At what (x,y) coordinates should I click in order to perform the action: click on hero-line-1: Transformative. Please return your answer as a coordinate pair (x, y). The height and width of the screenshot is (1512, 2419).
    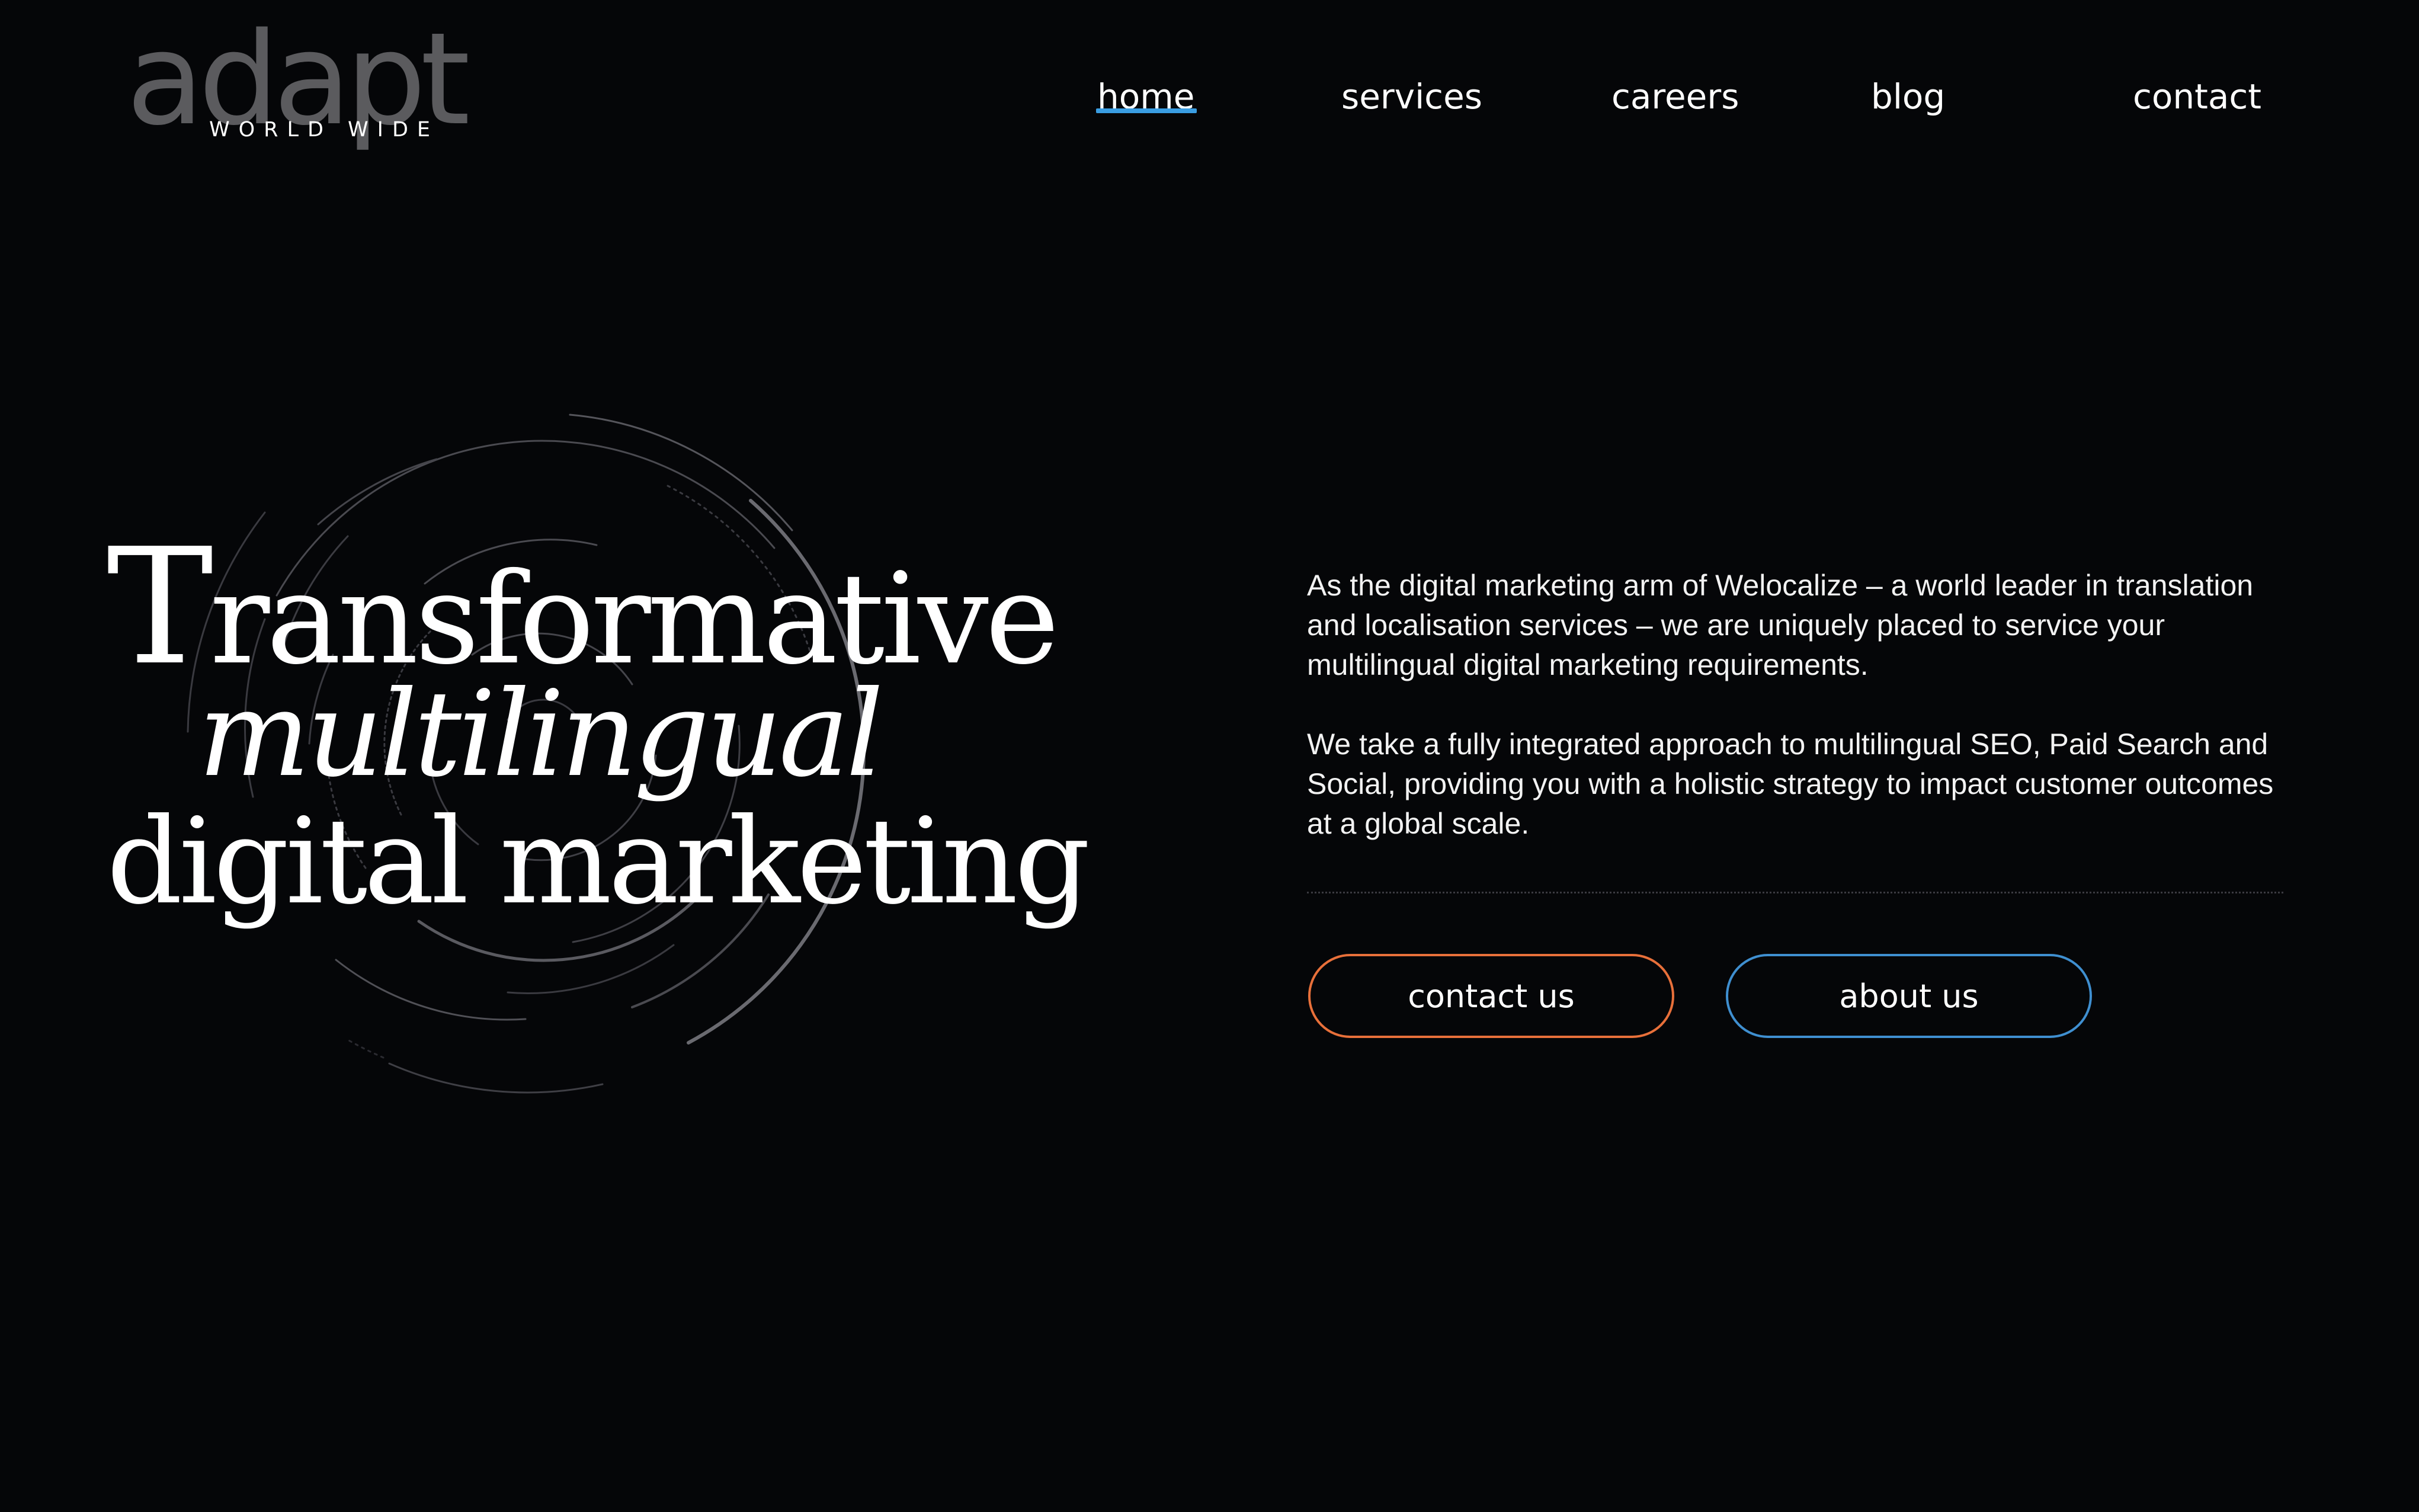
    Looking at the image, I should click on (583, 607).